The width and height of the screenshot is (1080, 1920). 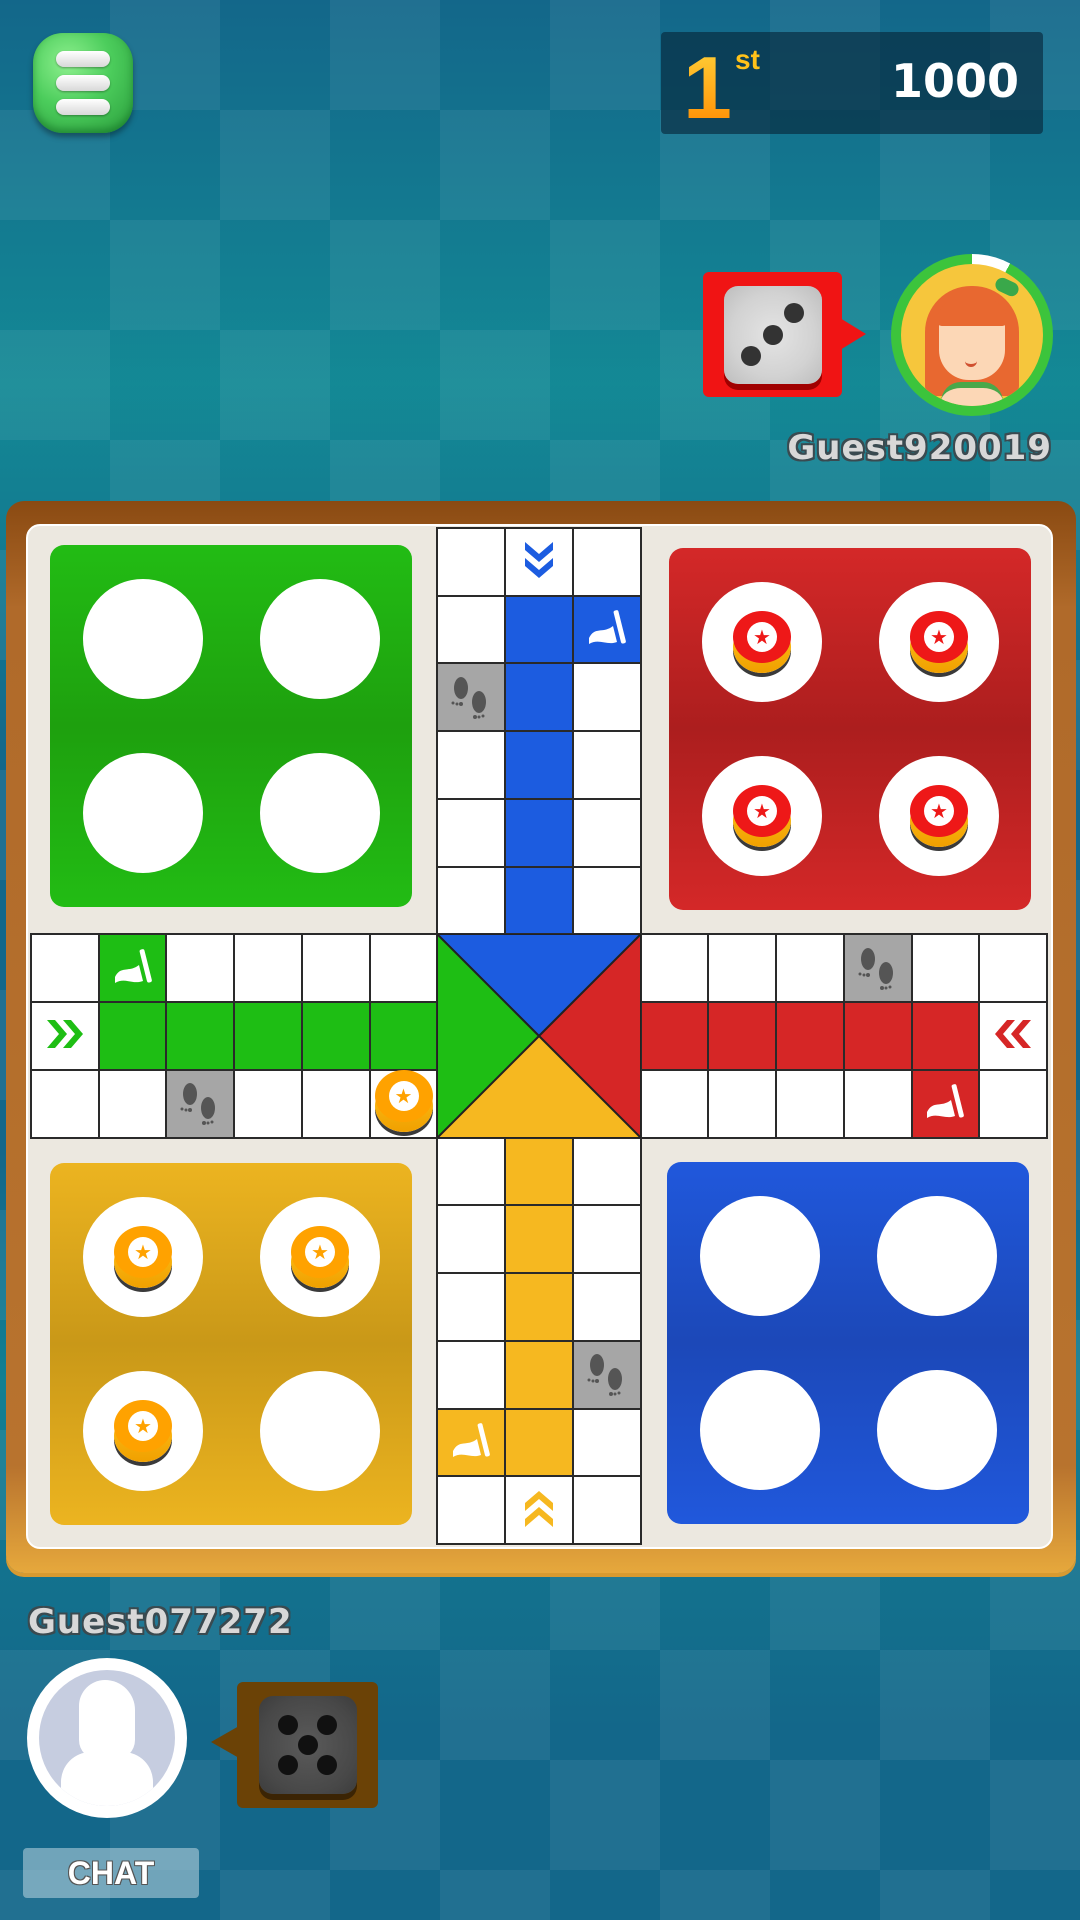 I want to click on flag-icon, so click(x=945, y=1103).